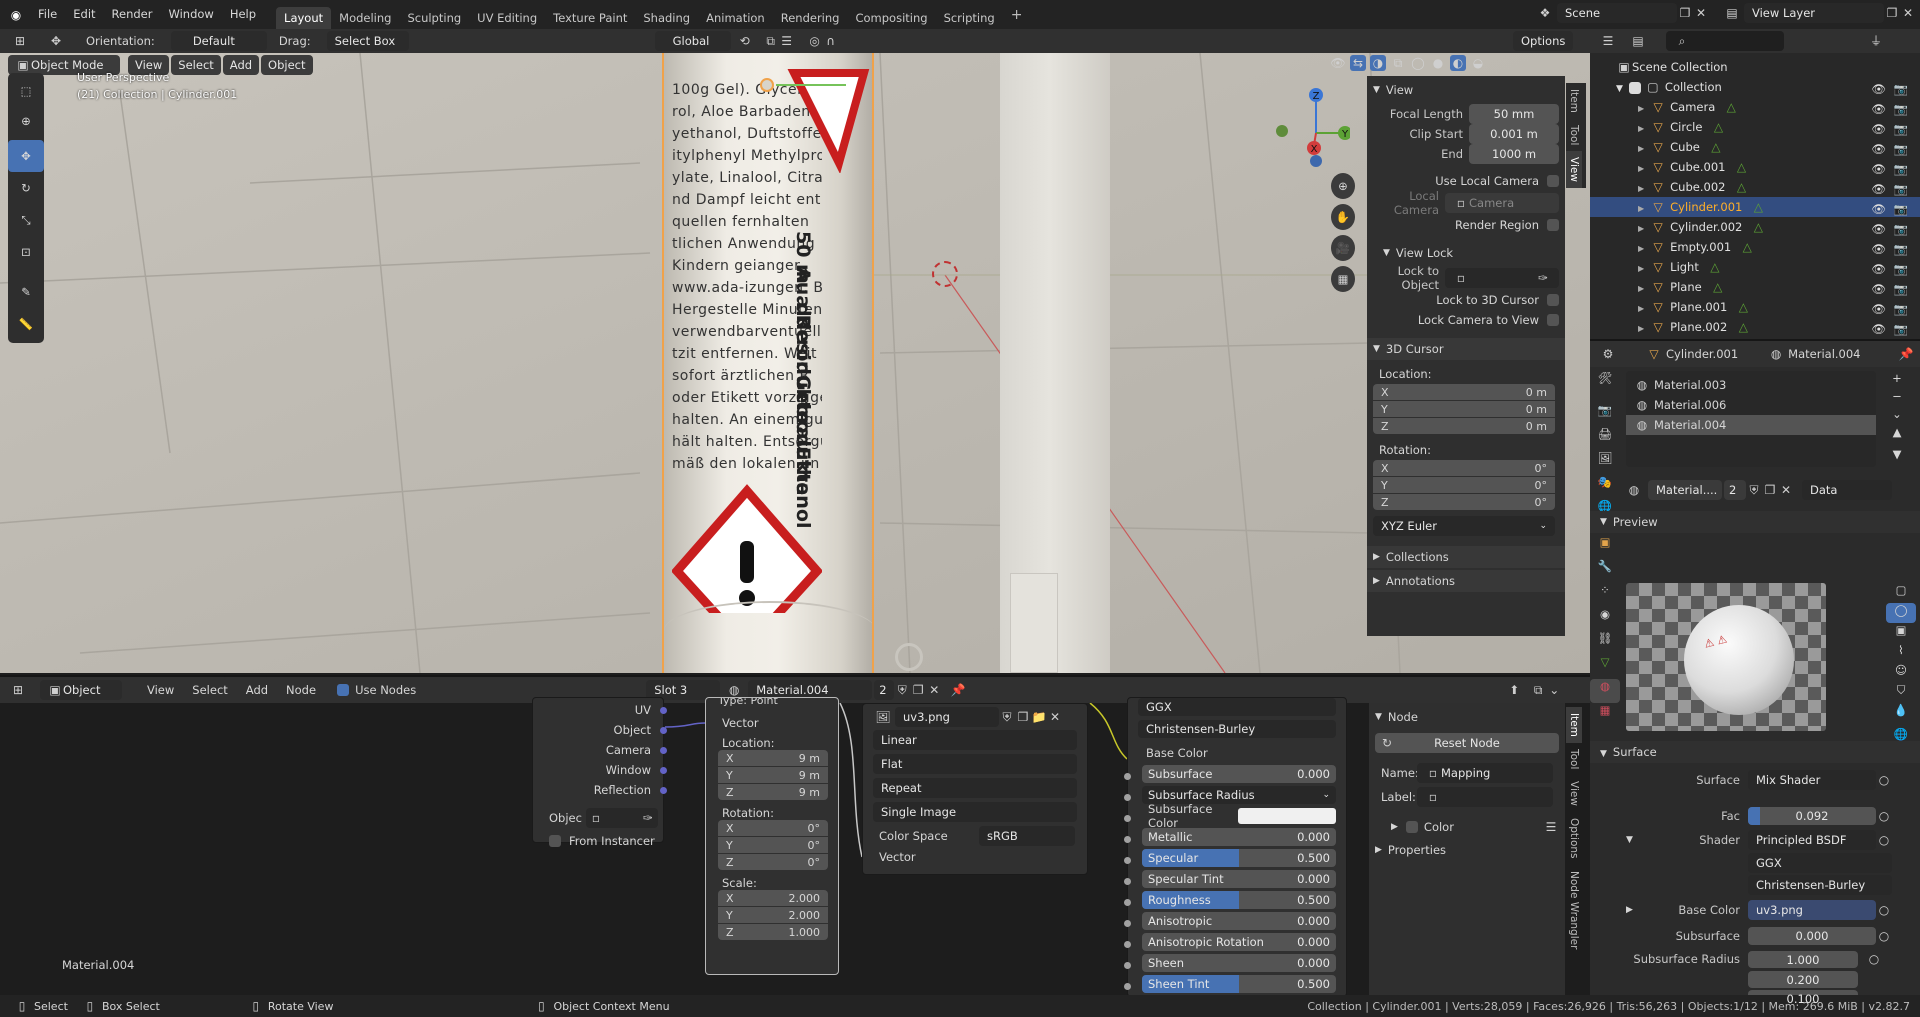 The width and height of the screenshot is (1920, 1017). What do you see at coordinates (1820, 885) in the screenshot?
I see `subsurface-method-dropdown: Christensen-Burley` at bounding box center [1820, 885].